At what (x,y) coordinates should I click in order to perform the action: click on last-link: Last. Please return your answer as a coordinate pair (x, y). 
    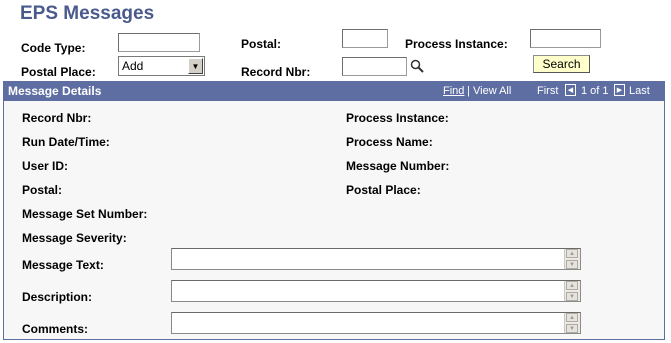
    Looking at the image, I should click on (639, 91).